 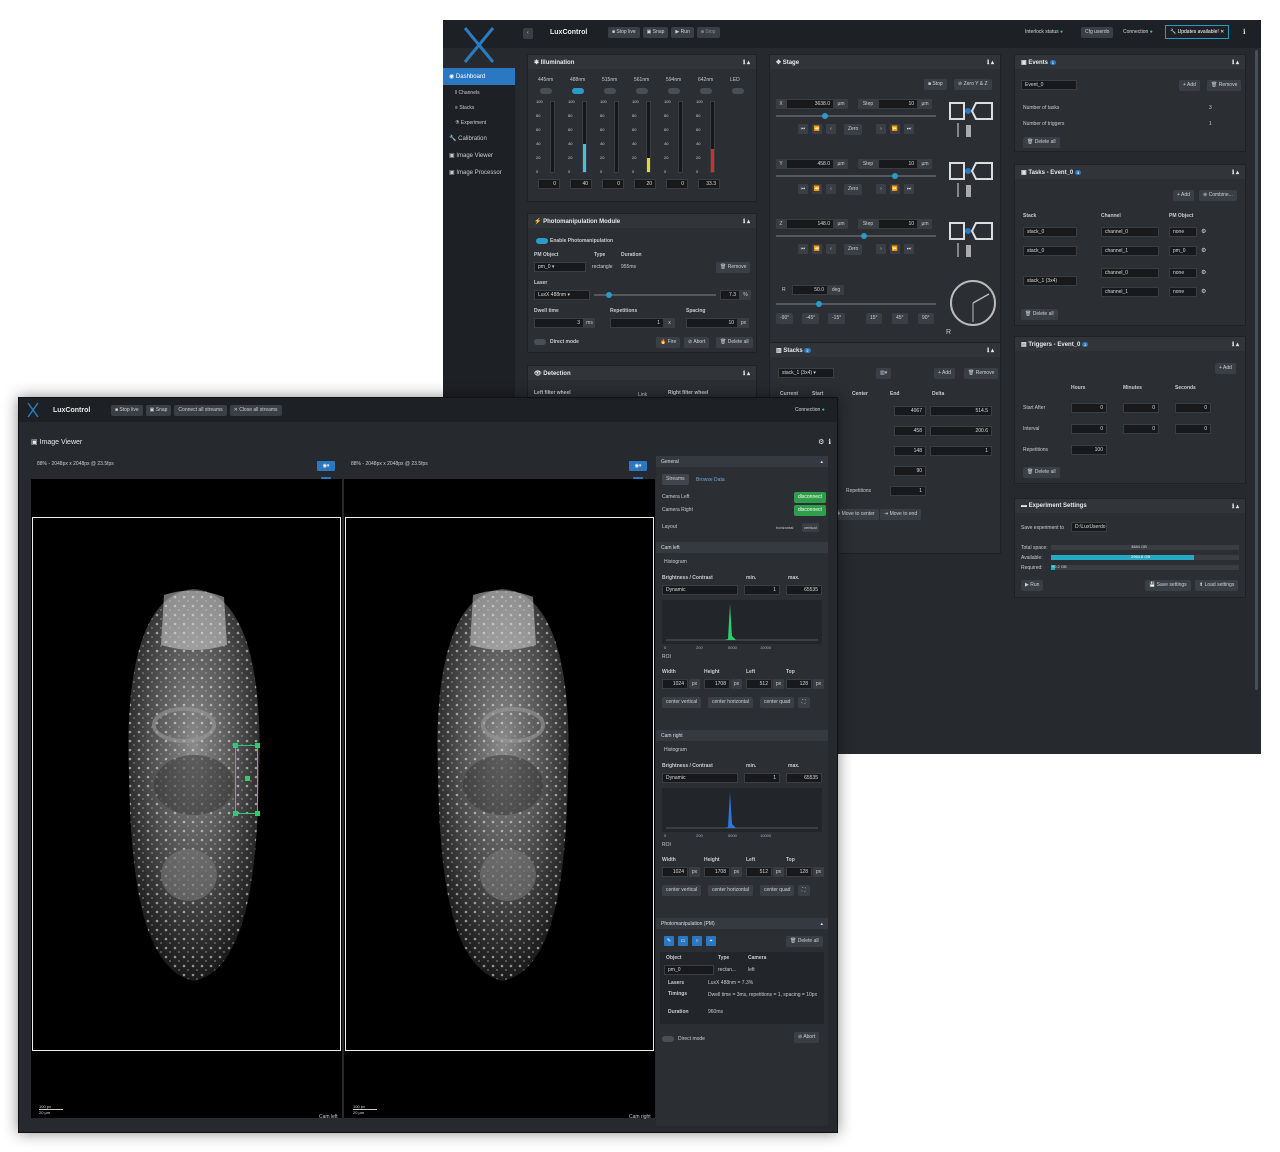 I want to click on camera-right-disconnect-button: disconnect, so click(x=810, y=510).